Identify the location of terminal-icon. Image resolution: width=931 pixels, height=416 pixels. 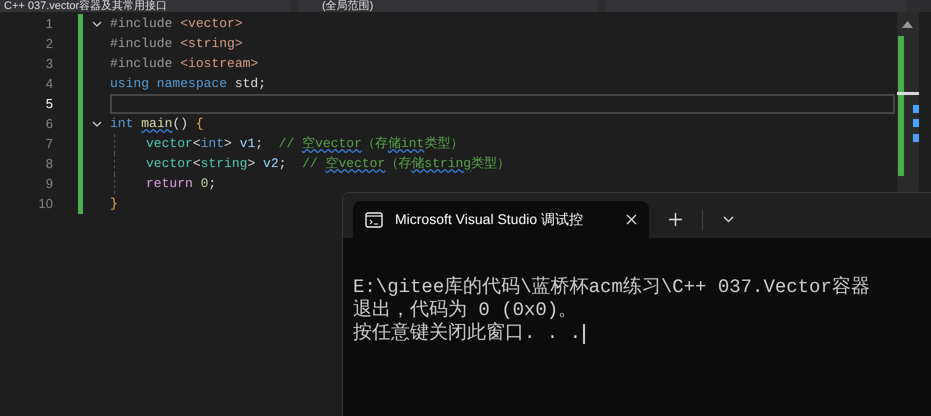
(374, 220).